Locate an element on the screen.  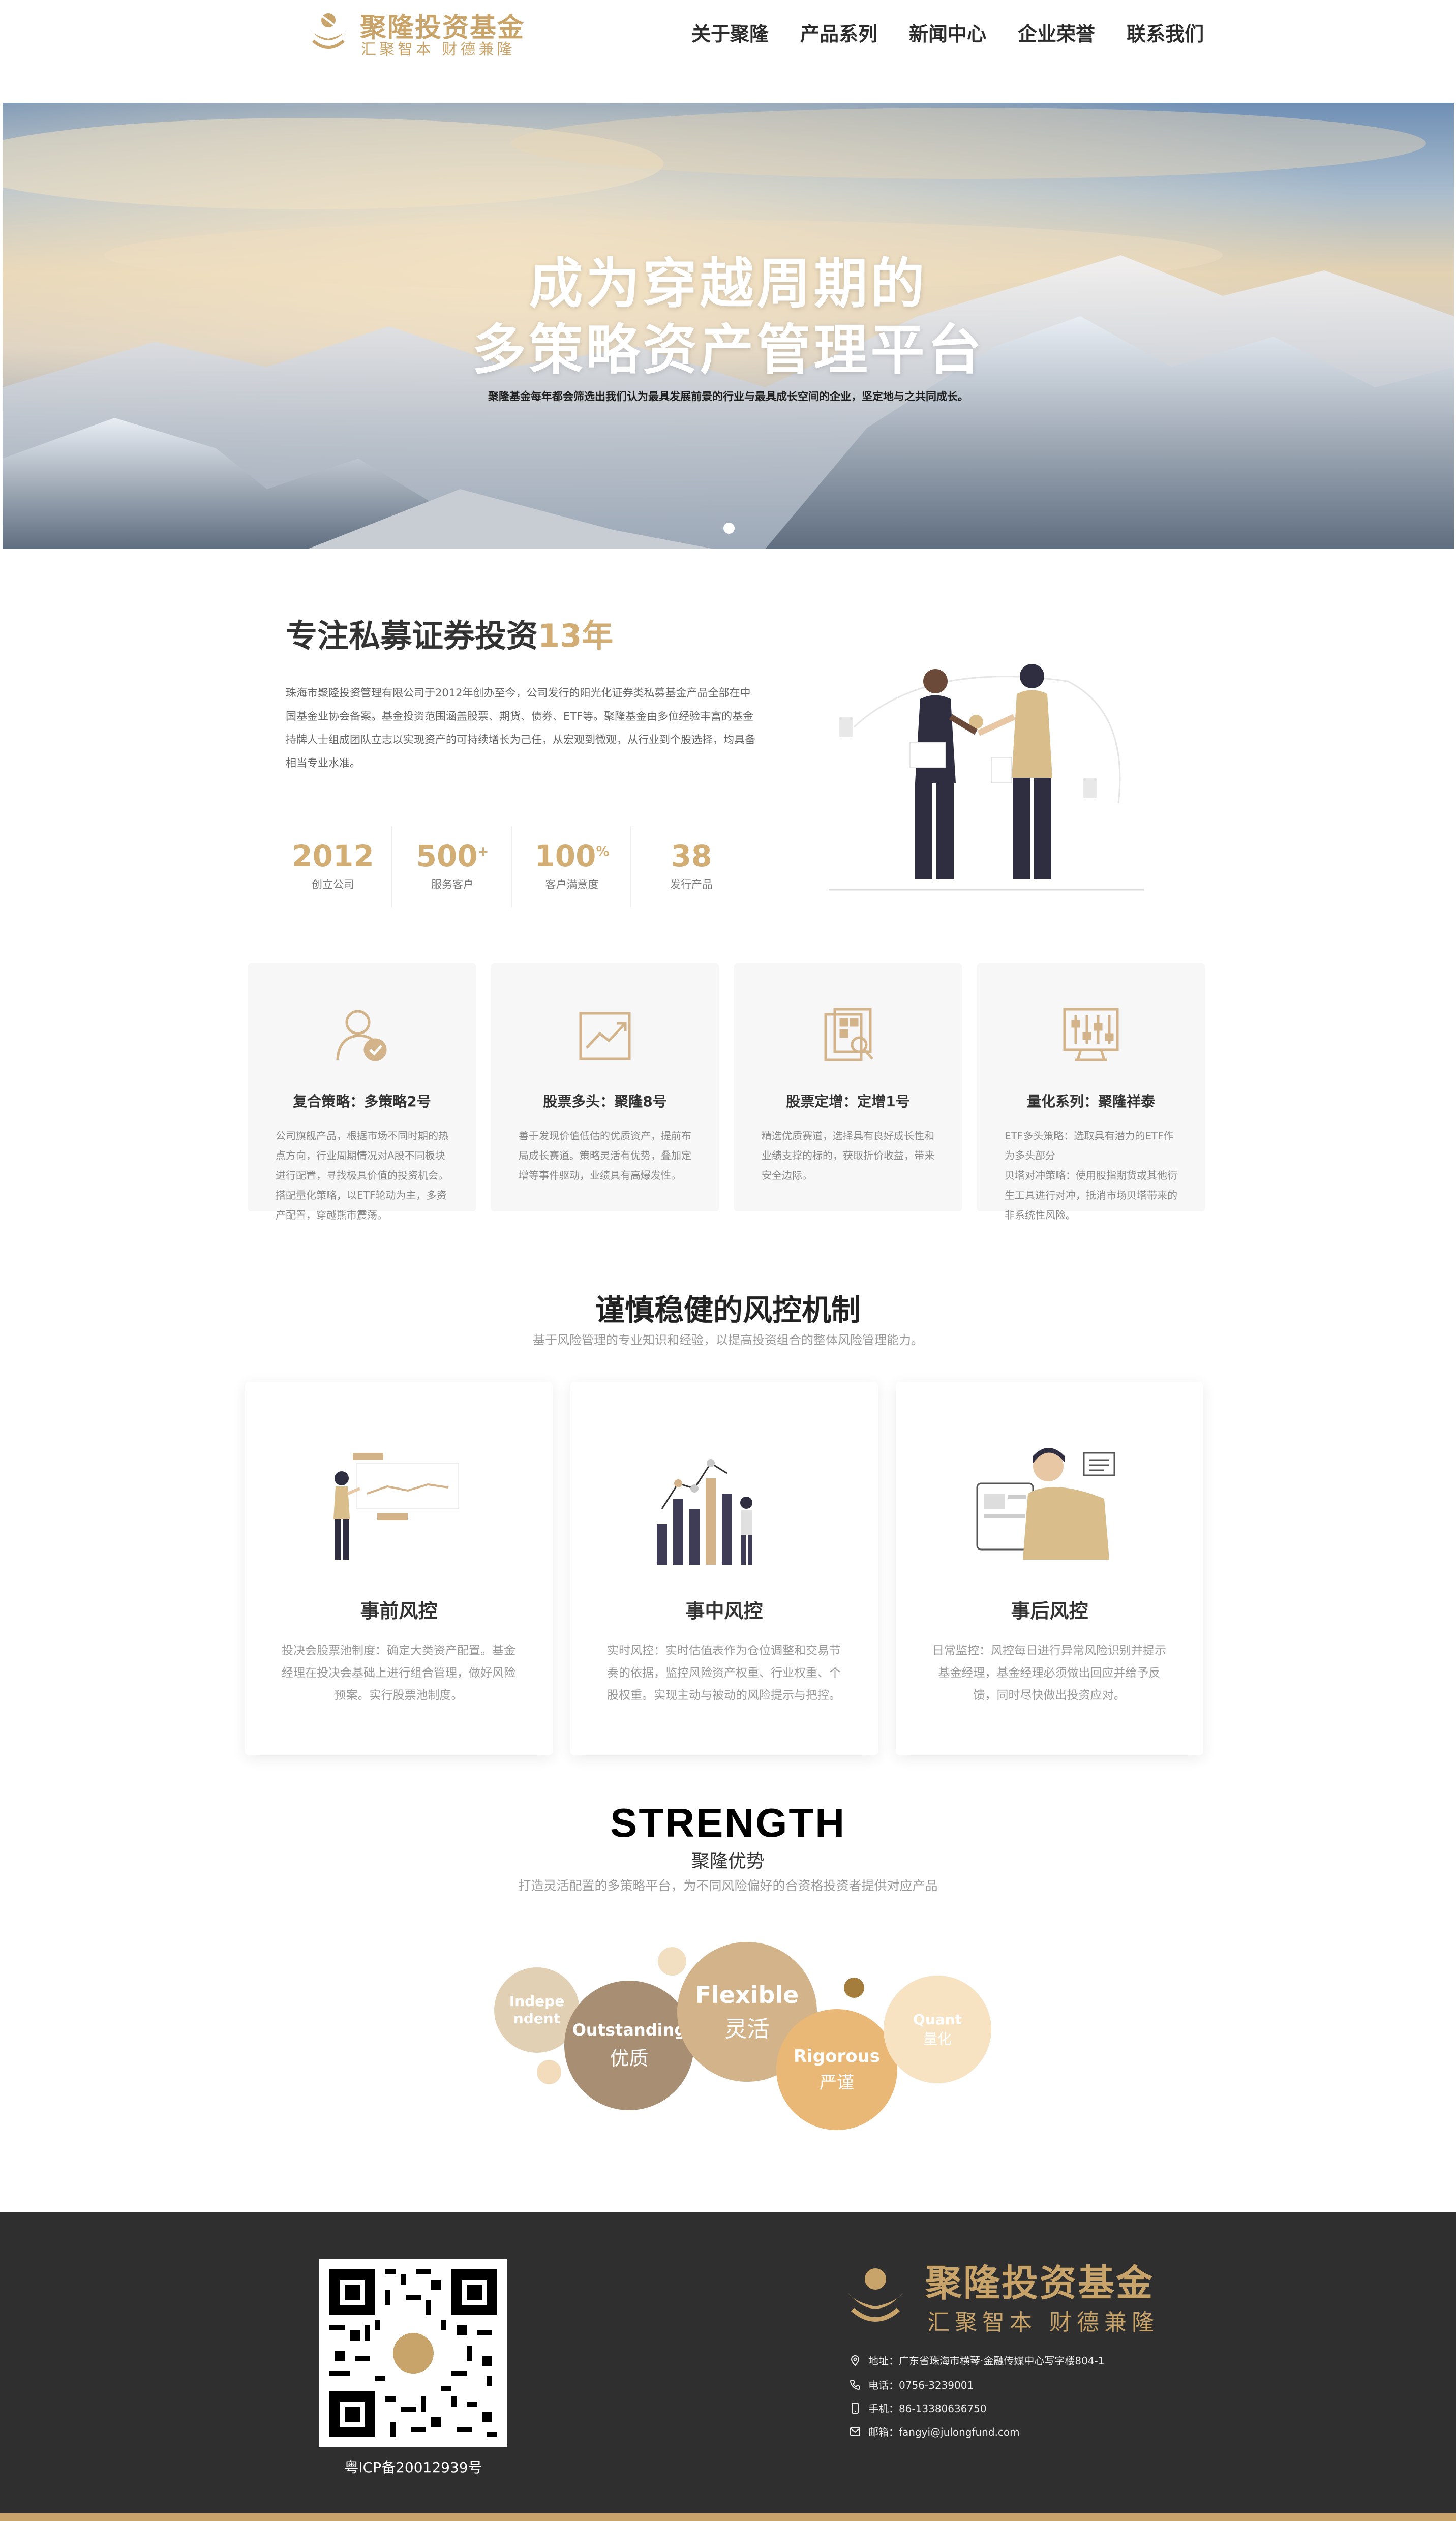
footer-logo-title: 聚隆投资基金 is located at coordinates (1040, 2283).